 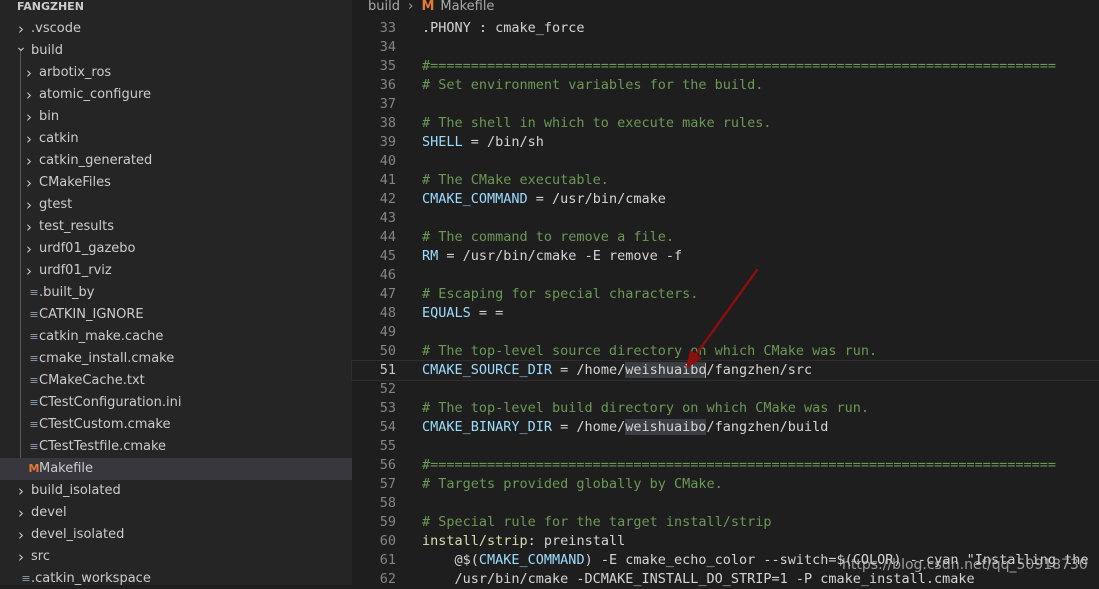 I want to click on code-token: .PHONY : cmake_force, so click(x=503, y=28).